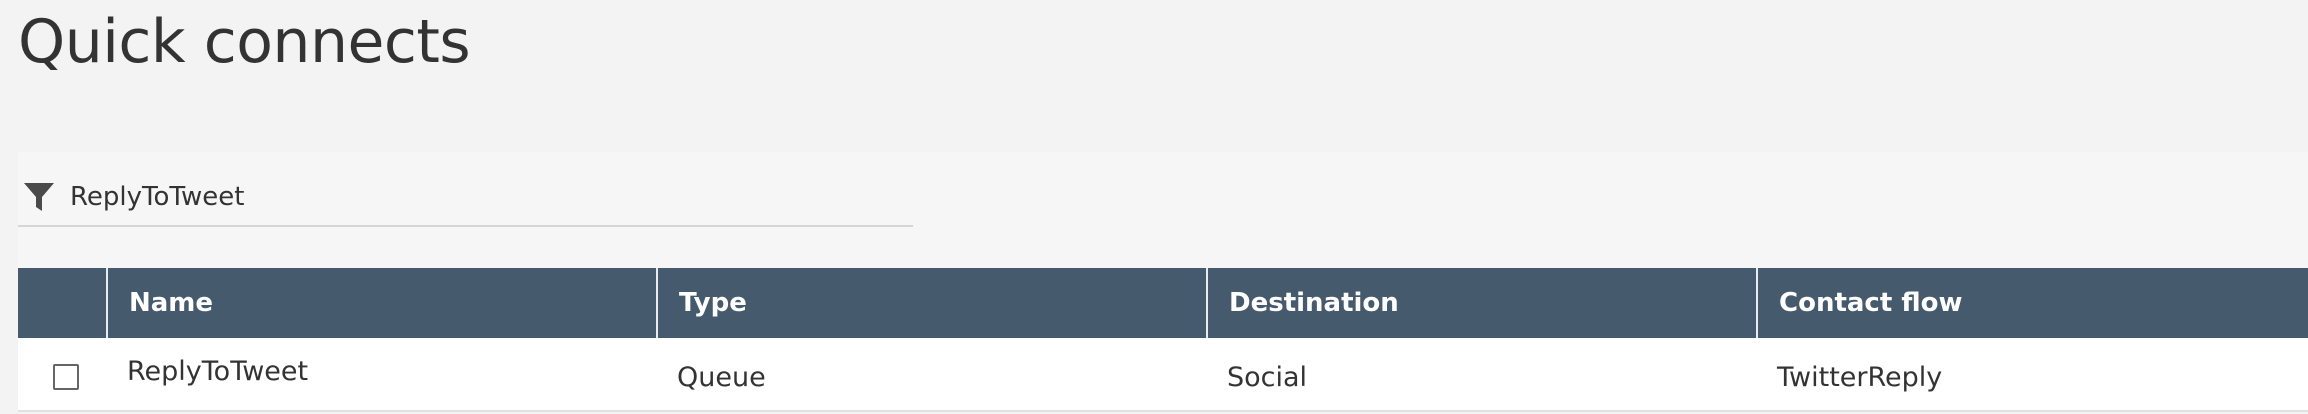  What do you see at coordinates (480, 196) in the screenshot?
I see `filter-input` at bounding box center [480, 196].